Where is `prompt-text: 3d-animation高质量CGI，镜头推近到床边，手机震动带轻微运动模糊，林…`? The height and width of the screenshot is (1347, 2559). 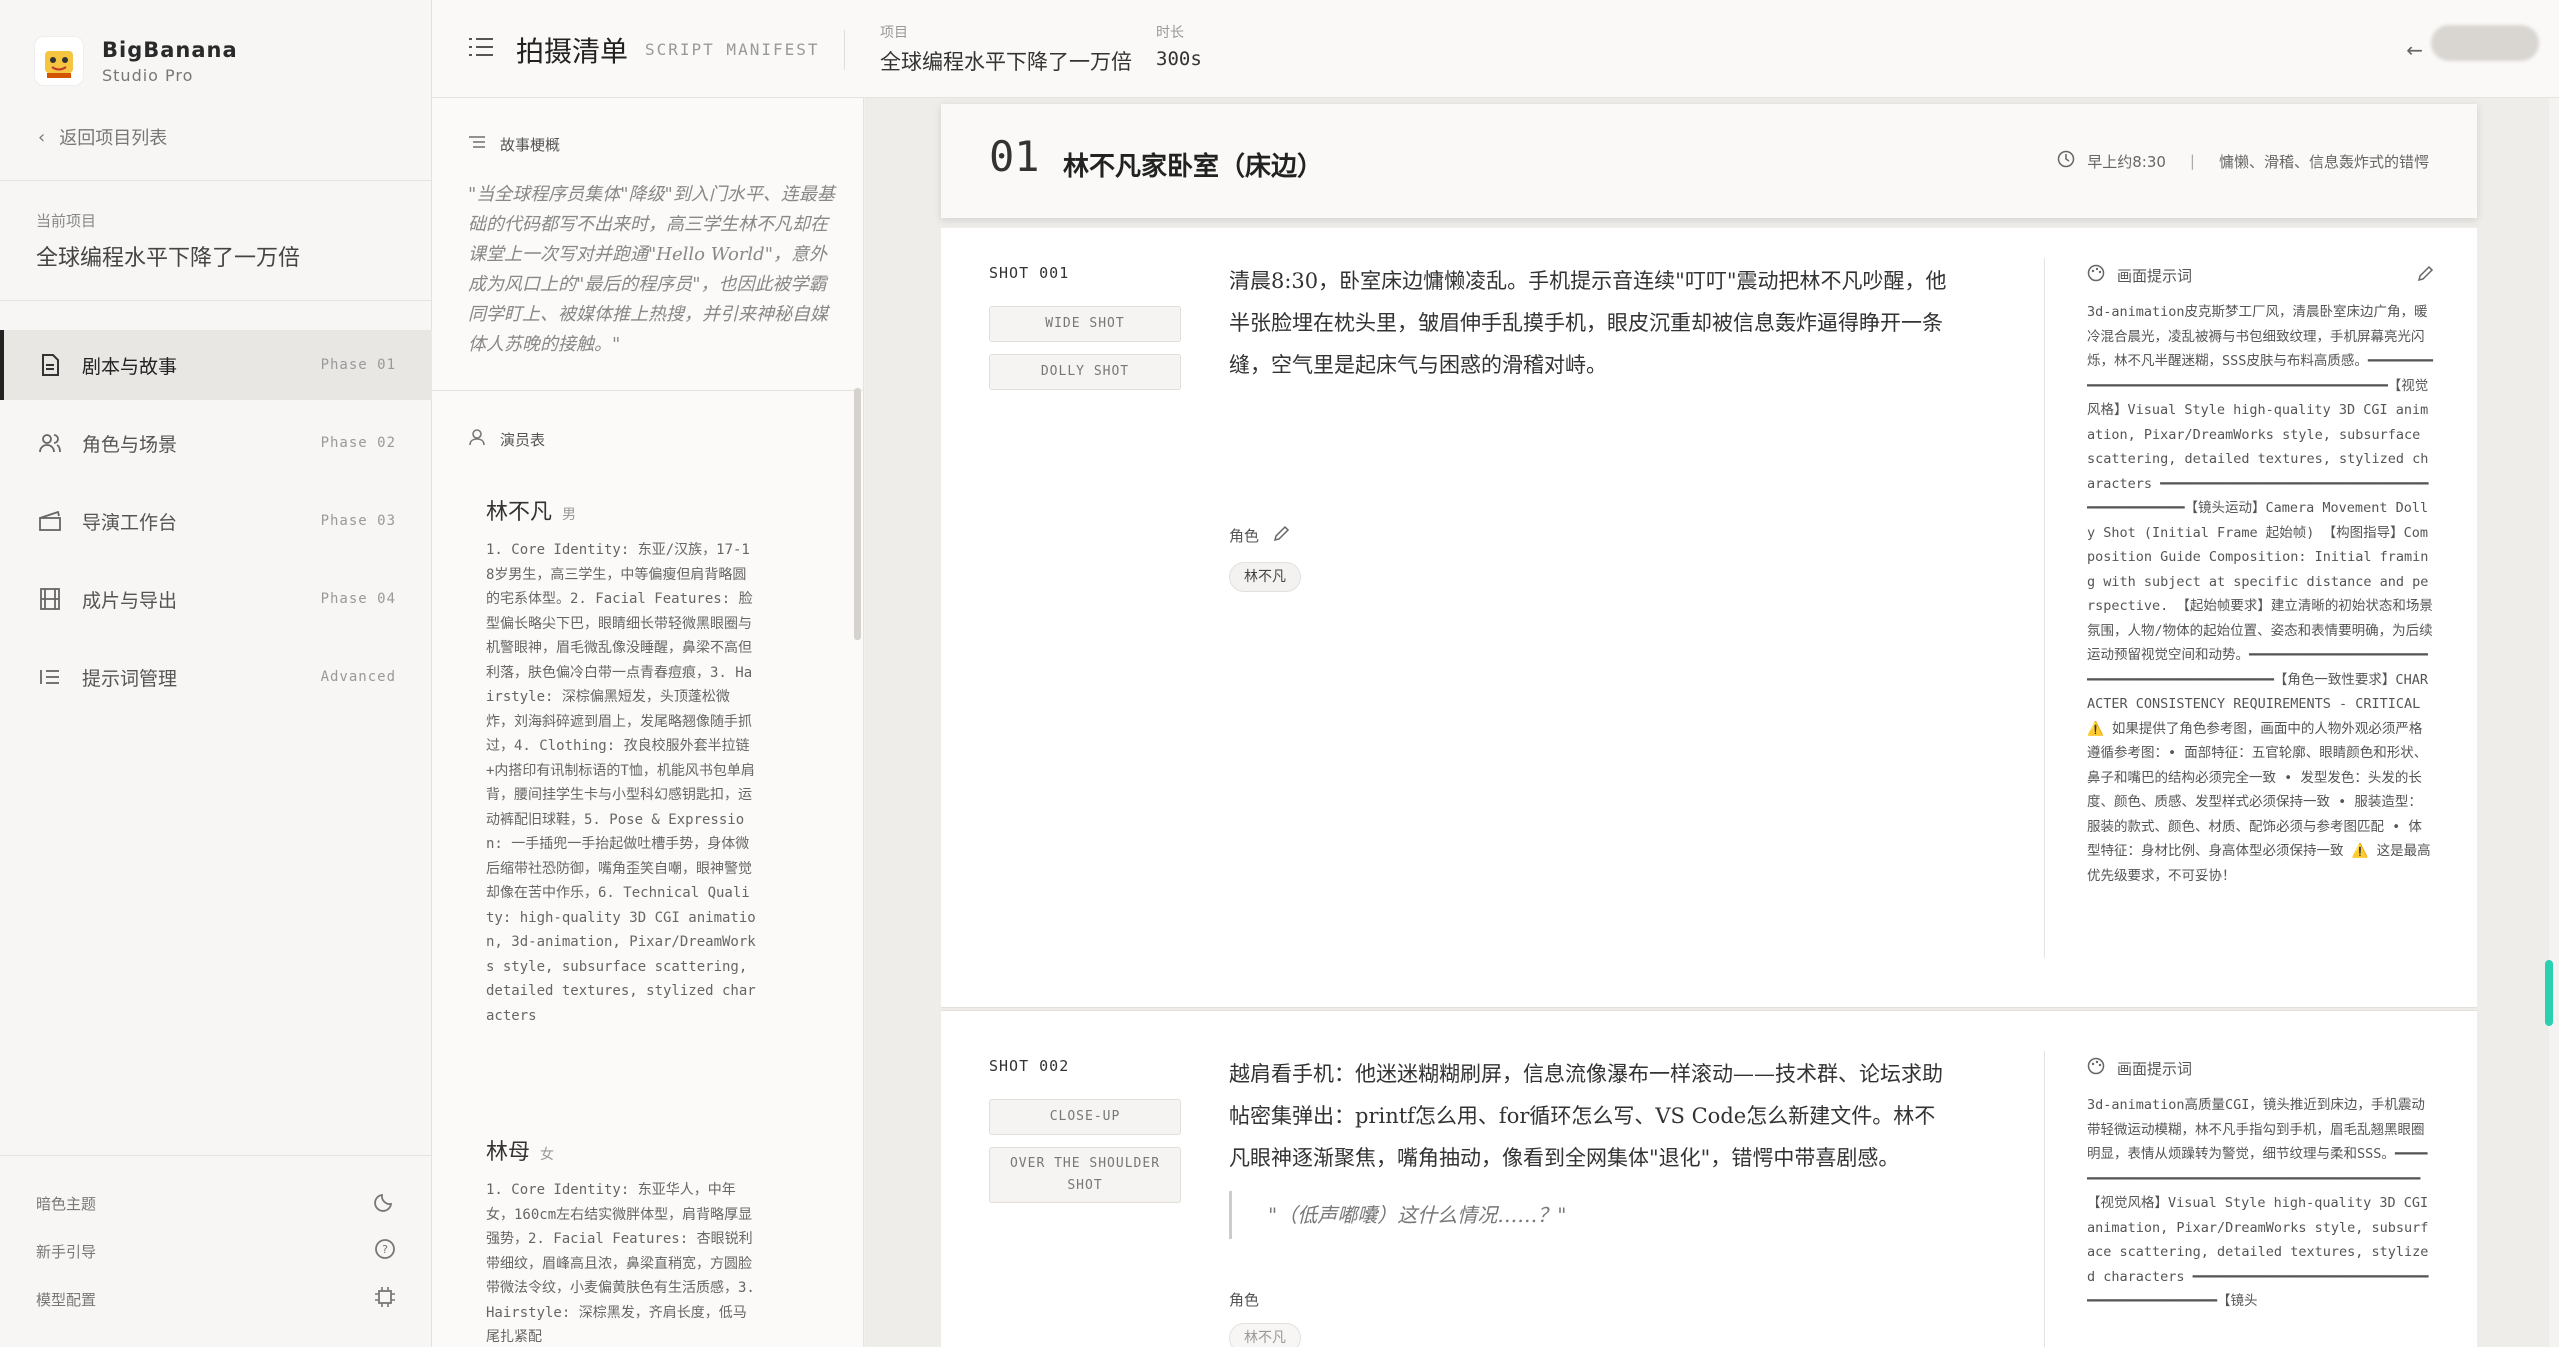 prompt-text: 3d-animation高质量CGI，镜头推近到床边，手机震动带轻微运动模糊，林… is located at coordinates (2258, 1203).